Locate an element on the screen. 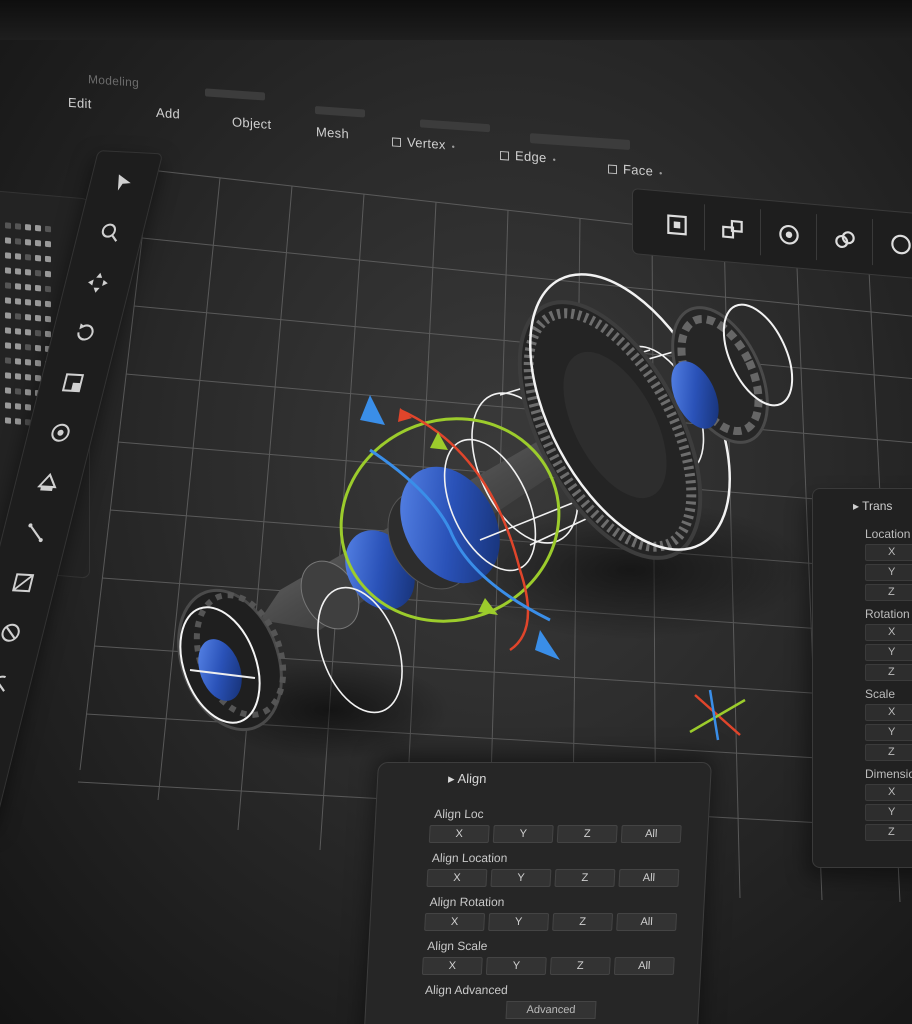  vertex-box-icon is located at coordinates (396, 142).